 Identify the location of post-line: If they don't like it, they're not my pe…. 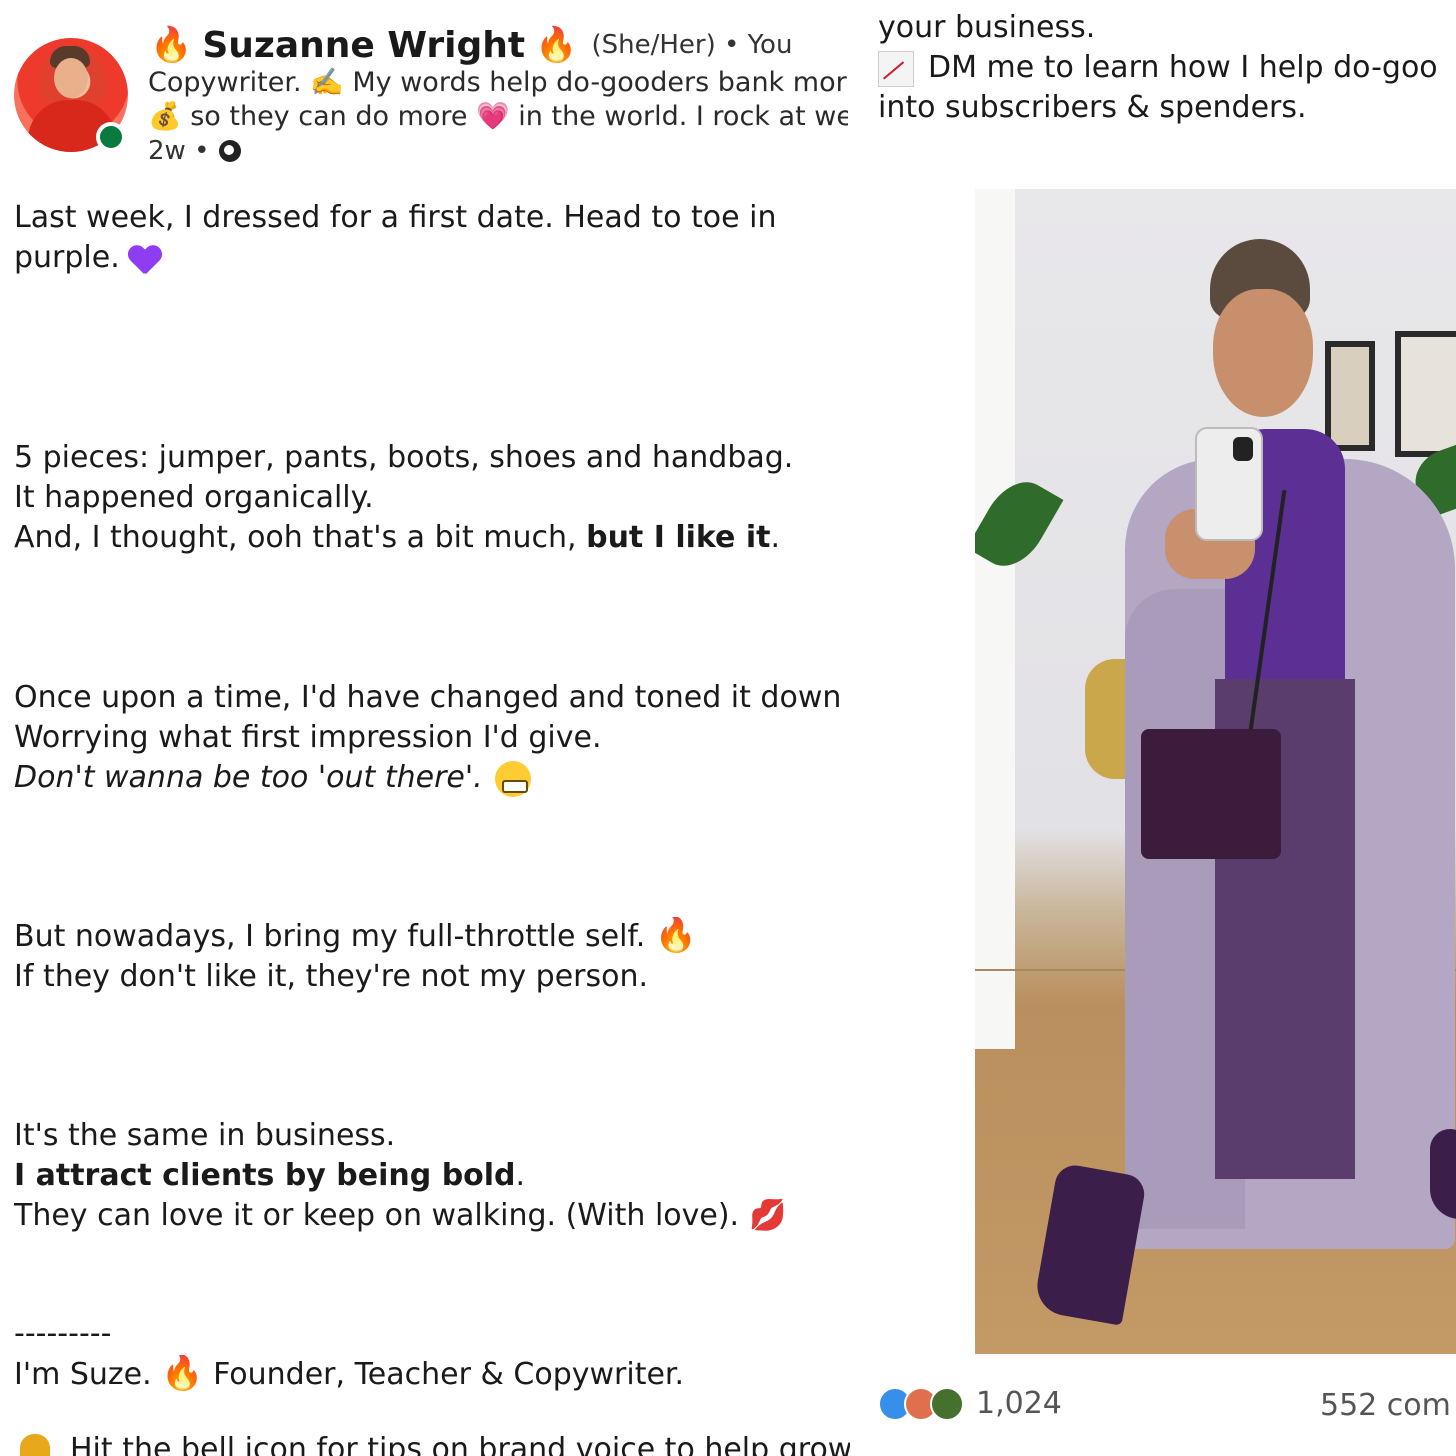
(331, 976).